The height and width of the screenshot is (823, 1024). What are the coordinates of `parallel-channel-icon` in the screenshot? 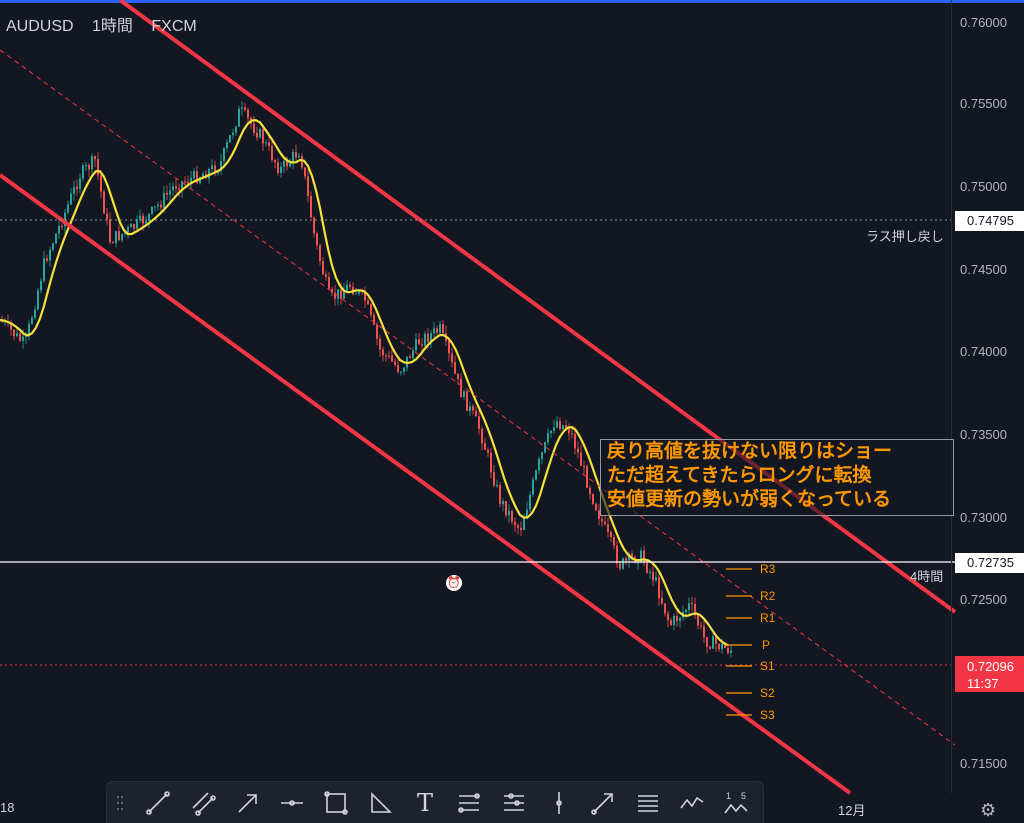 It's located at (203, 803).